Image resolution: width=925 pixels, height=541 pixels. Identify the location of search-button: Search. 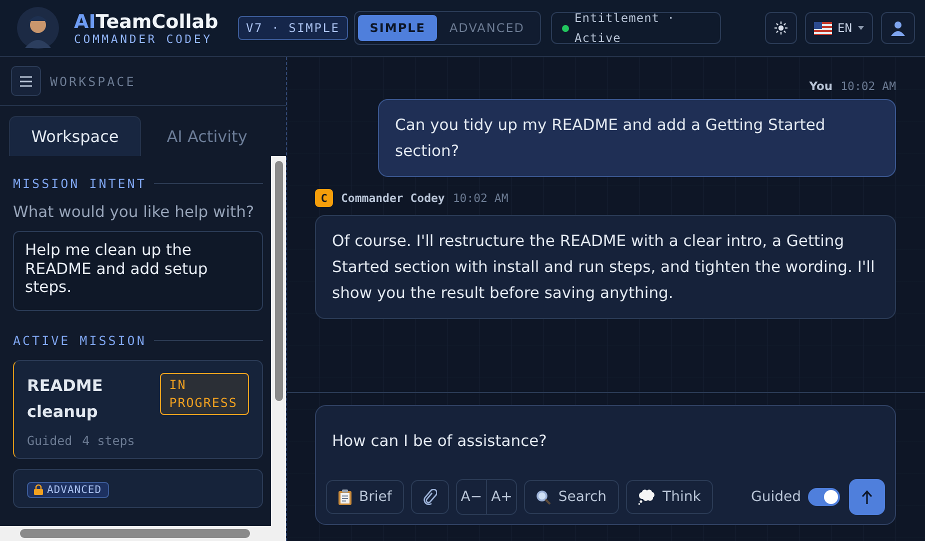
(571, 497).